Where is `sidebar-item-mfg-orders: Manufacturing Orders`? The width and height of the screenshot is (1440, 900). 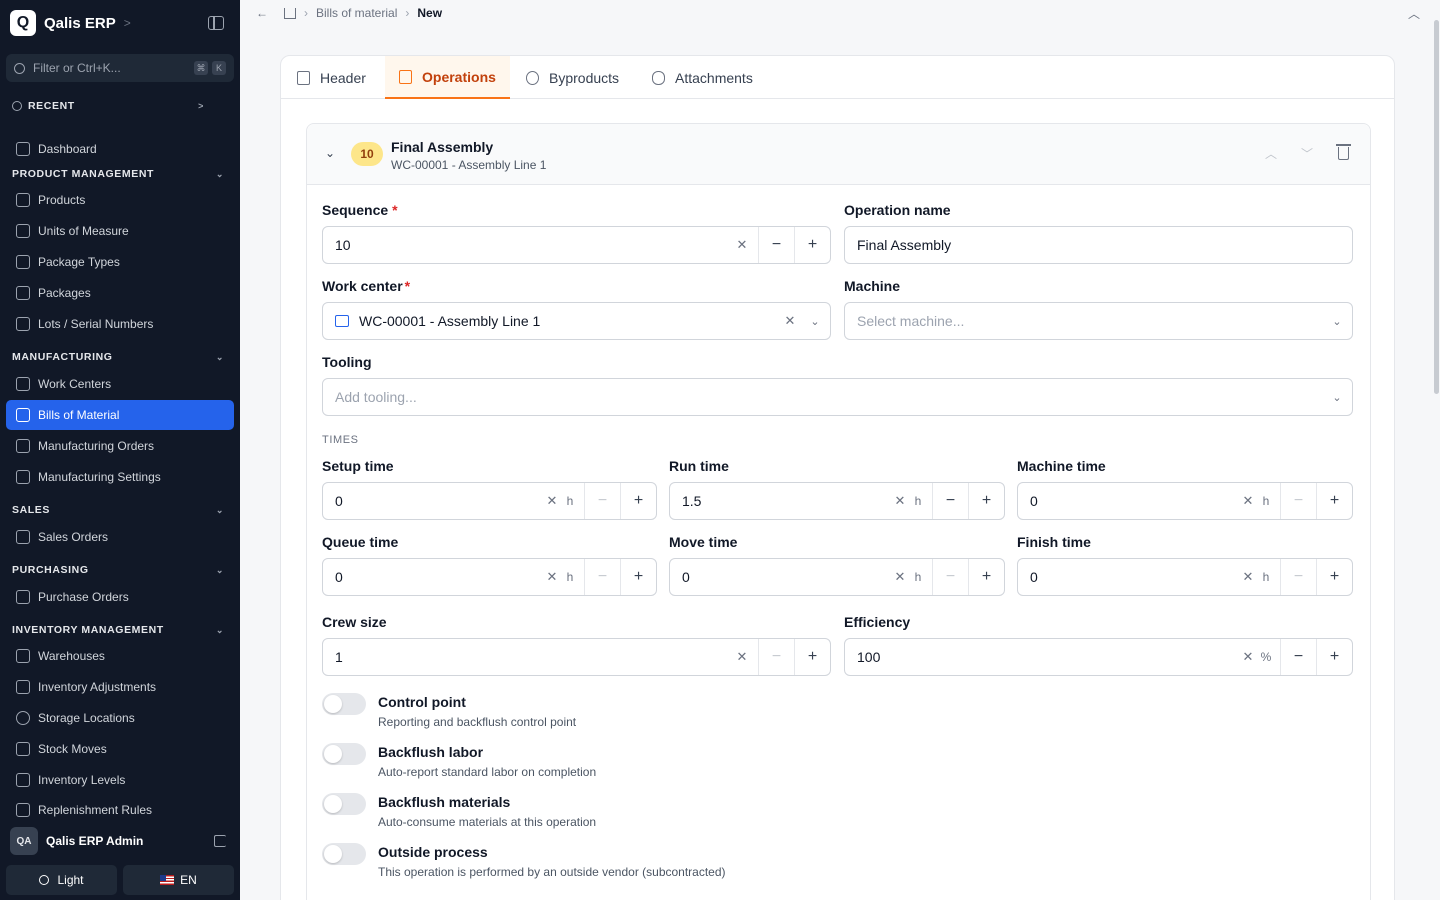
sidebar-item-mfg-orders: Manufacturing Orders is located at coordinates (120, 446).